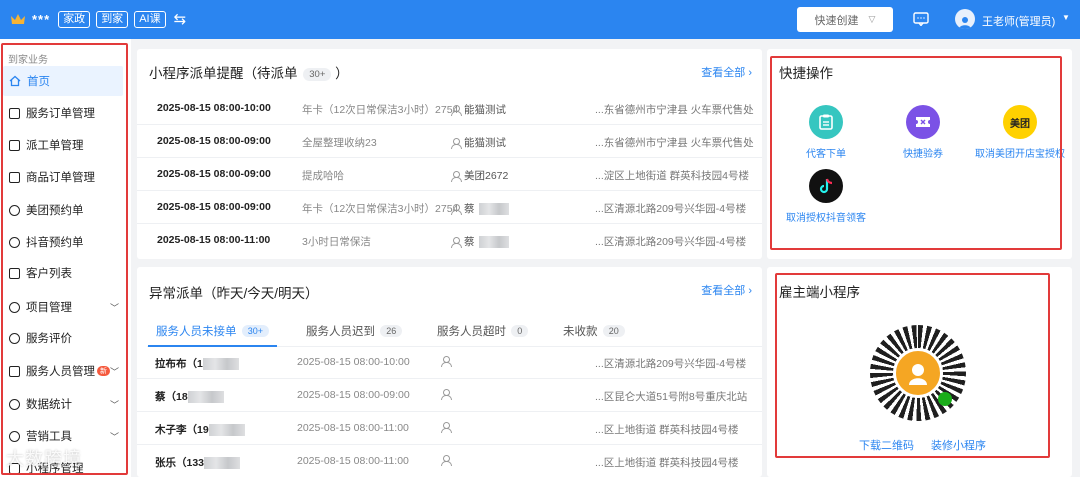 Image resolution: width=1080 pixels, height=477 pixels. What do you see at coordinates (921, 19) in the screenshot?
I see `message-icon` at bounding box center [921, 19].